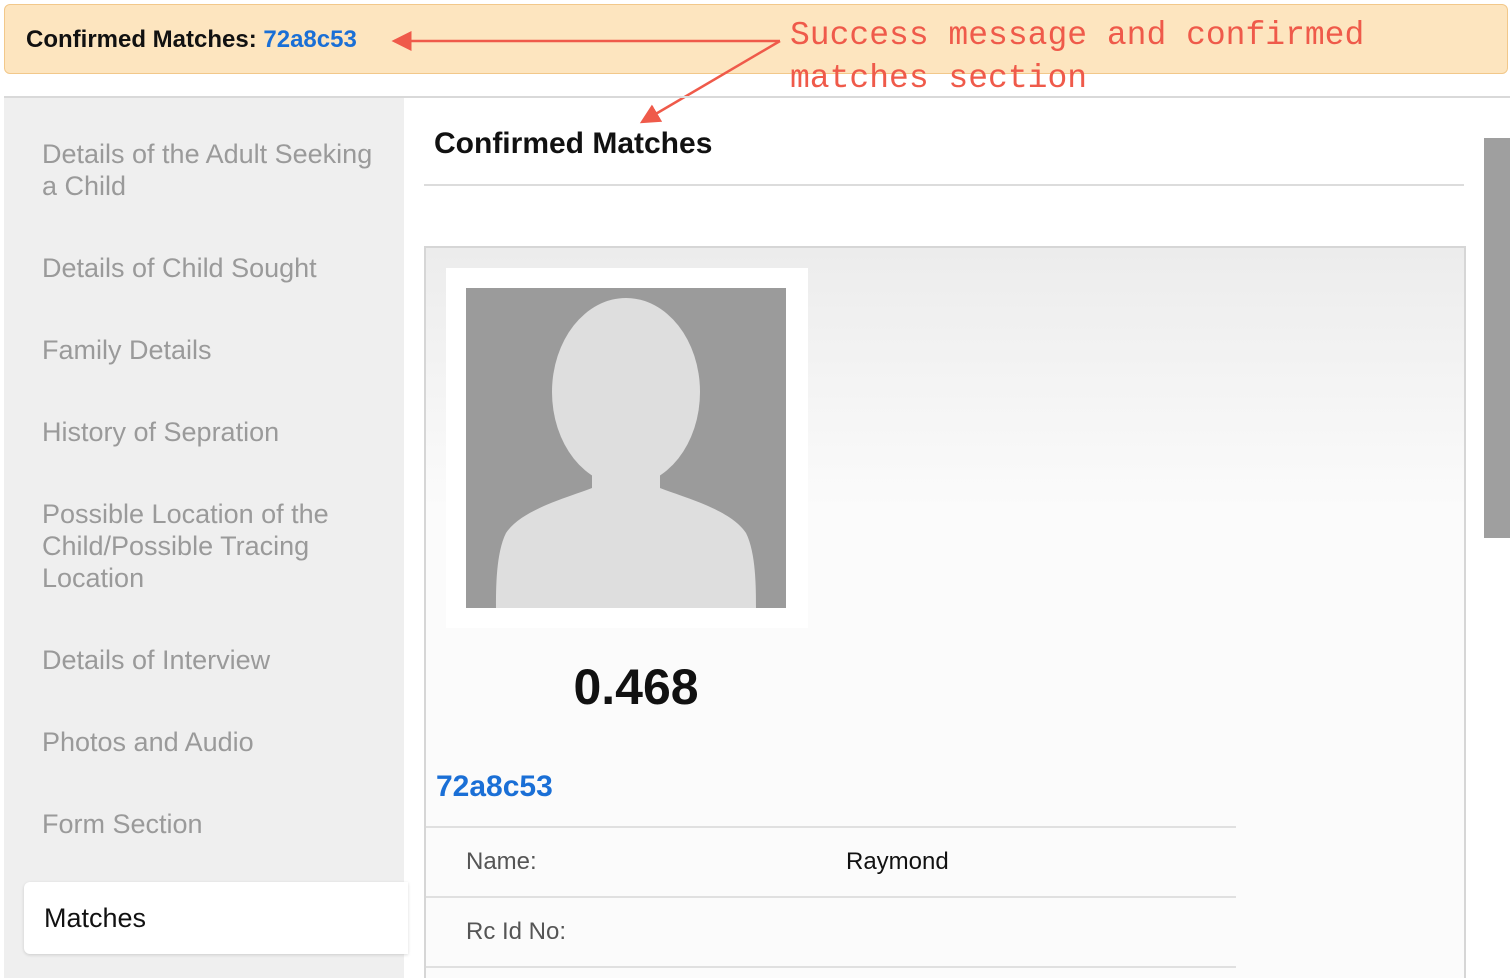  Describe the element at coordinates (944, 185) in the screenshot. I see `title-divider` at that location.